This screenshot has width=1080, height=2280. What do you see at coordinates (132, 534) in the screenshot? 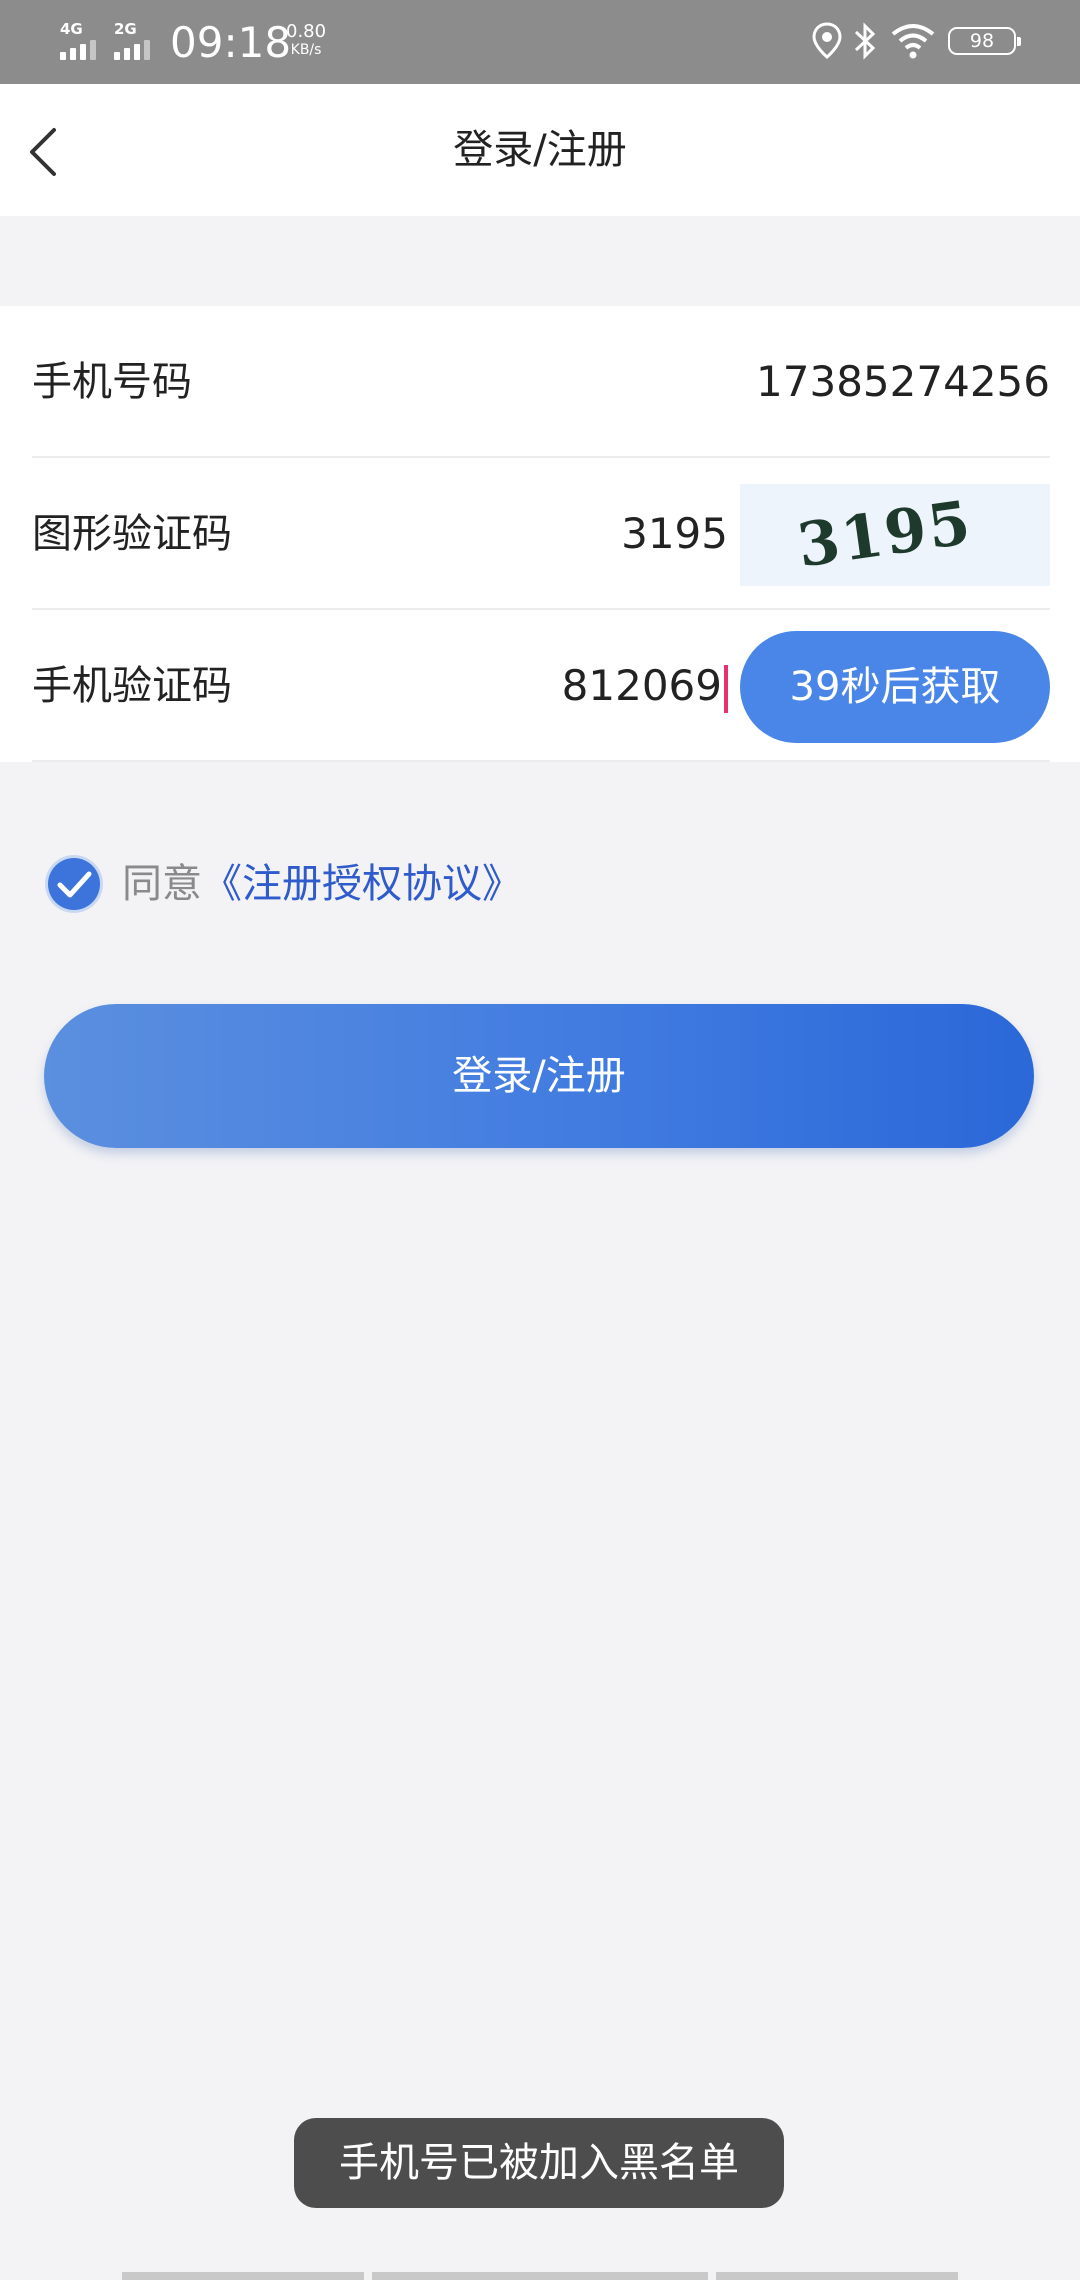
I see `captcha-label: 图形验证码` at bounding box center [132, 534].